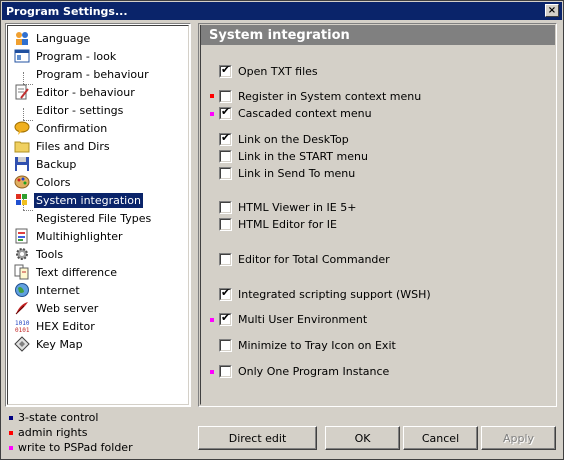 The image size is (564, 460). Describe the element at coordinates (325, 294) in the screenshot. I see `option-scripting-wsh: Integrated scripting support (WSH)` at that location.